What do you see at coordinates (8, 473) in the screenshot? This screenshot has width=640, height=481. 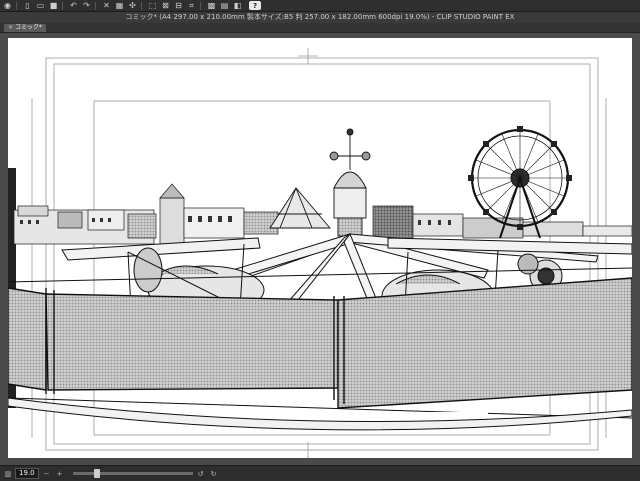 I see `navigator-icon: ▥` at bounding box center [8, 473].